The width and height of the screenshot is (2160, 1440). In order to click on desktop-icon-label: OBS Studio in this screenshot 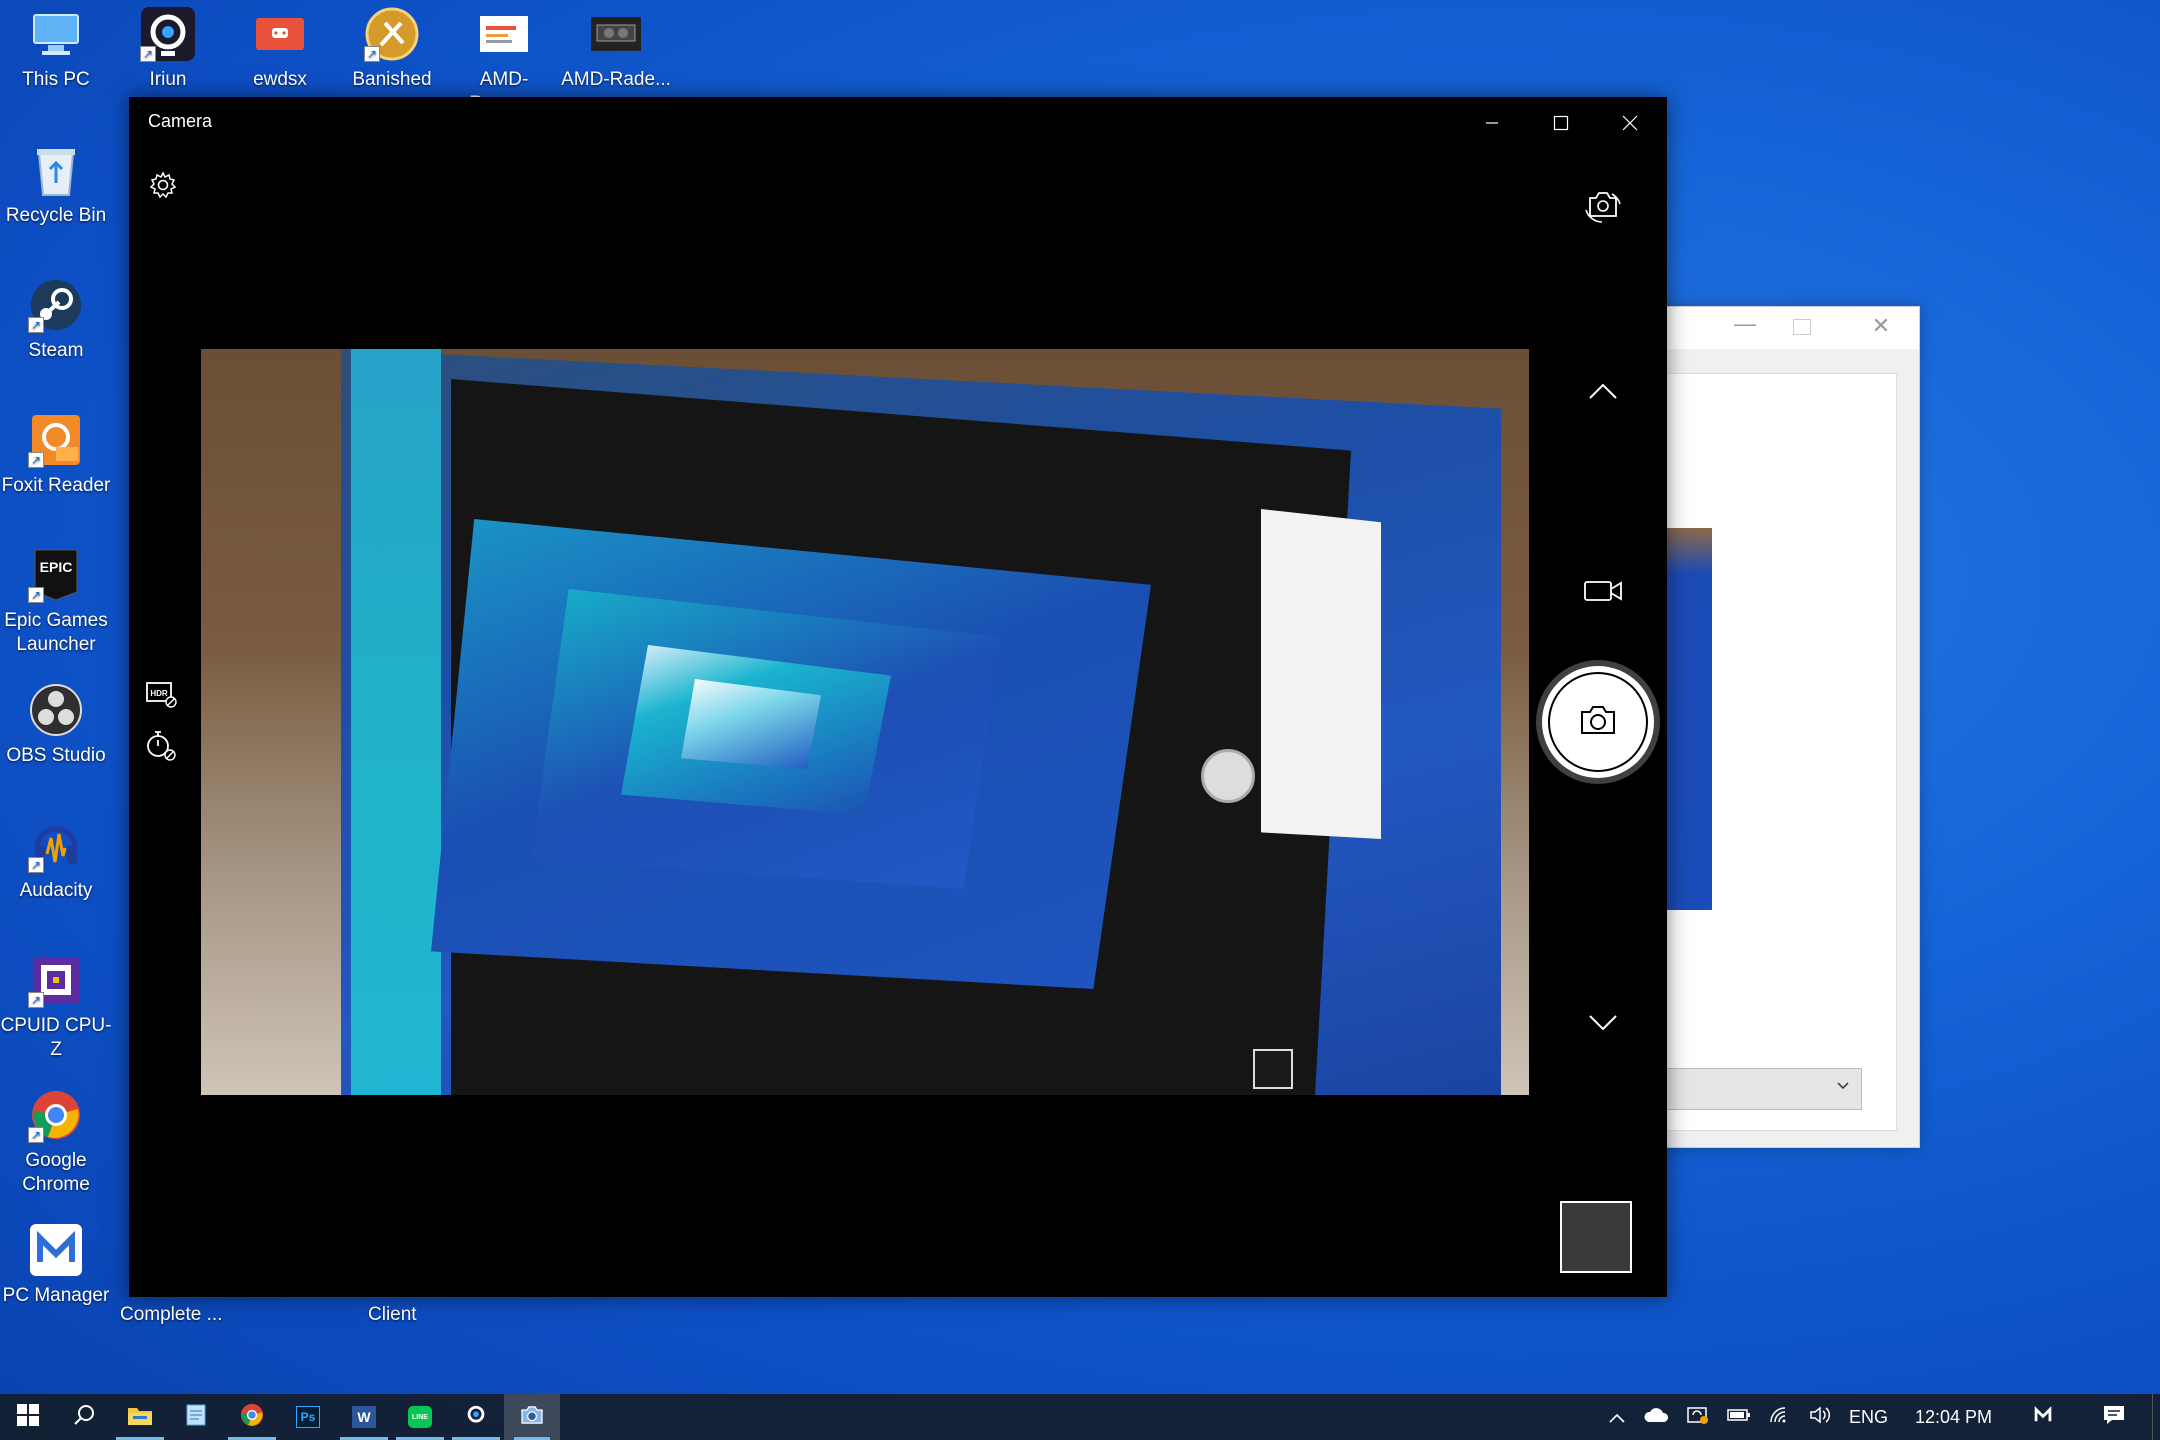, I will do `click(56, 755)`.